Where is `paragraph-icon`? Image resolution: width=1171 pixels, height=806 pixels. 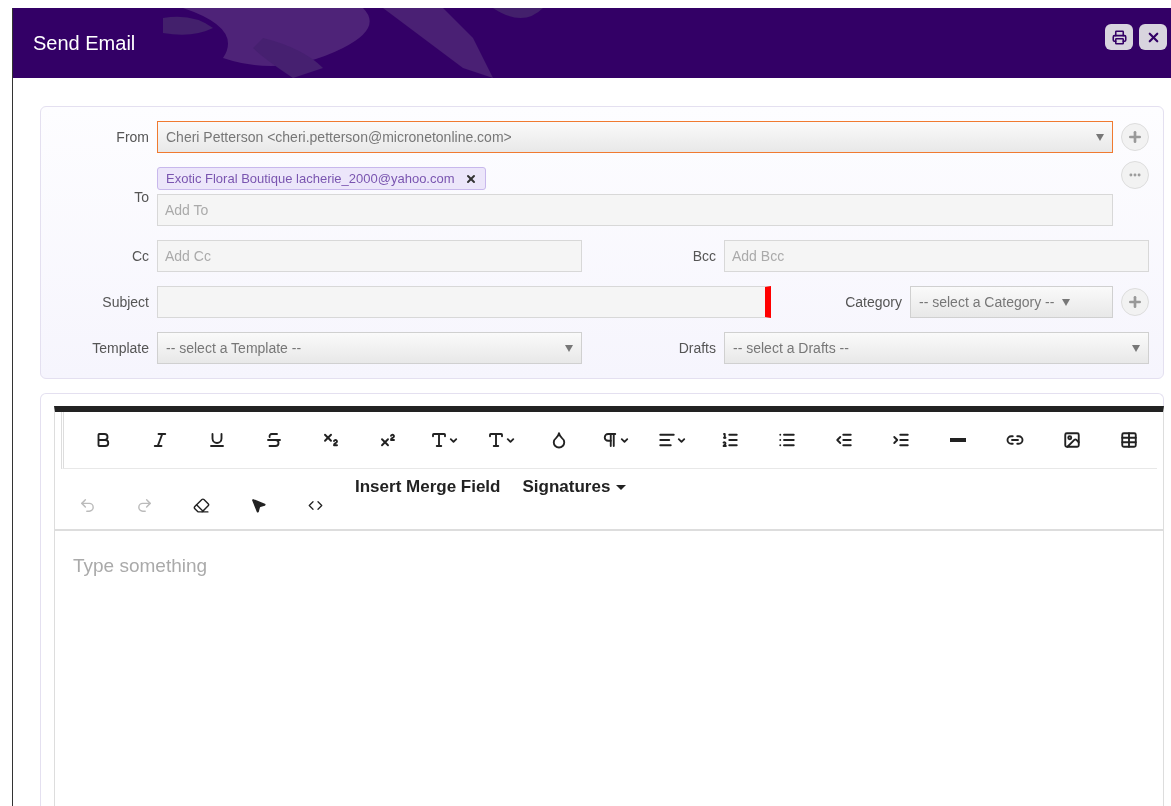 paragraph-icon is located at coordinates (610, 440).